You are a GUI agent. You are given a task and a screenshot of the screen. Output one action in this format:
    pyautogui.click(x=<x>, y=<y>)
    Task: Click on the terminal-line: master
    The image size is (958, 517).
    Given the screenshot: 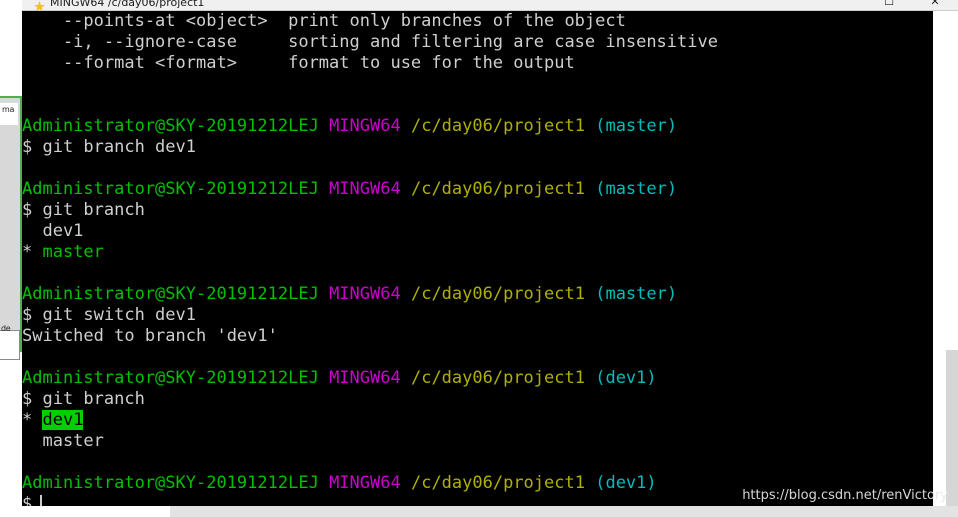 What is the action you would take?
    pyautogui.click(x=370, y=441)
    